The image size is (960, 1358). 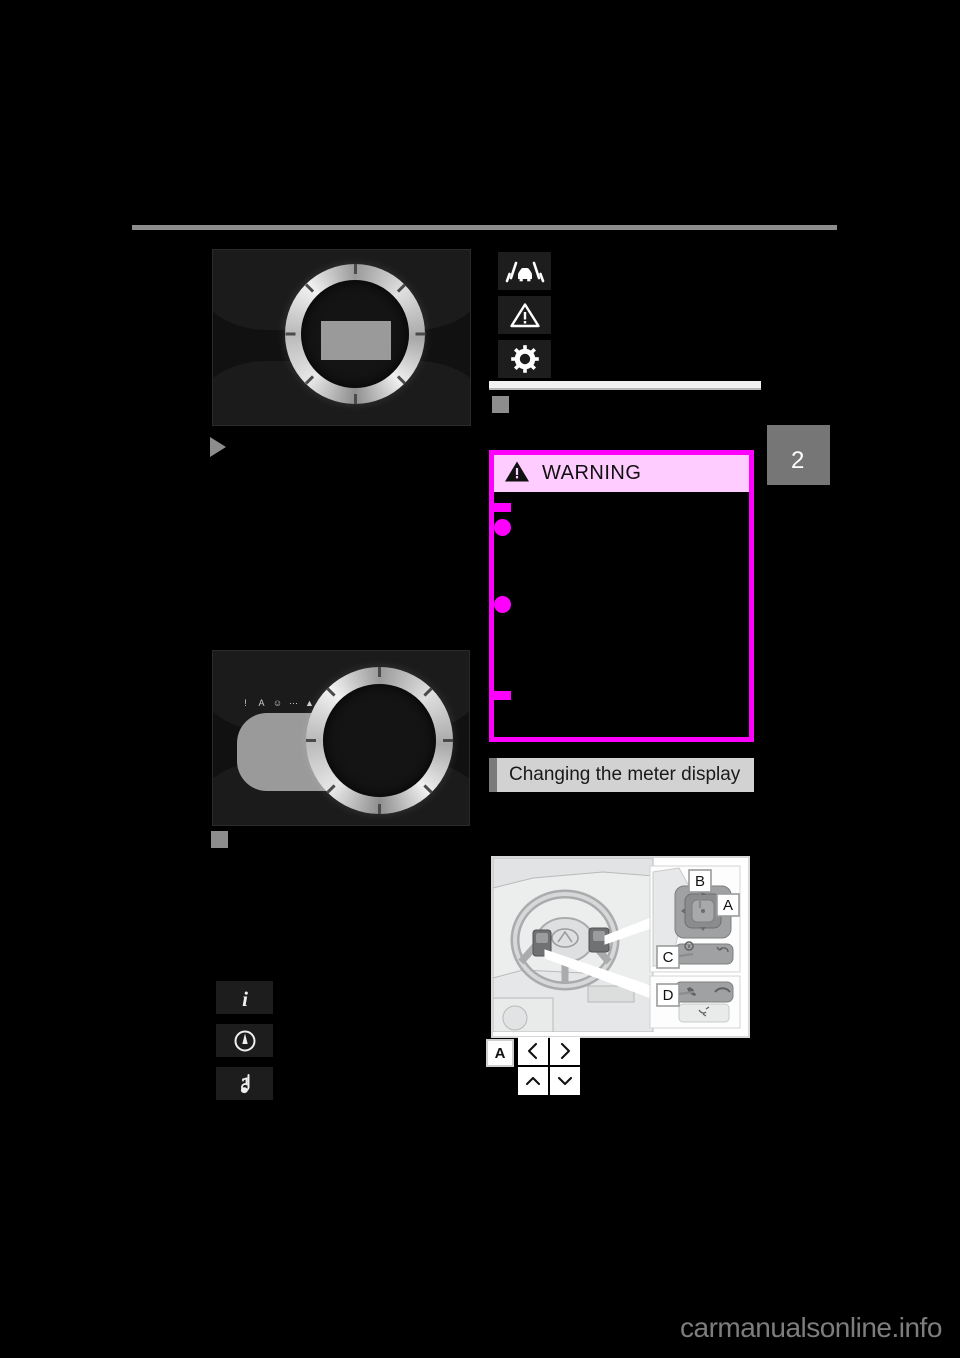 I want to click on svg-text: C, so click(x=668, y=957).